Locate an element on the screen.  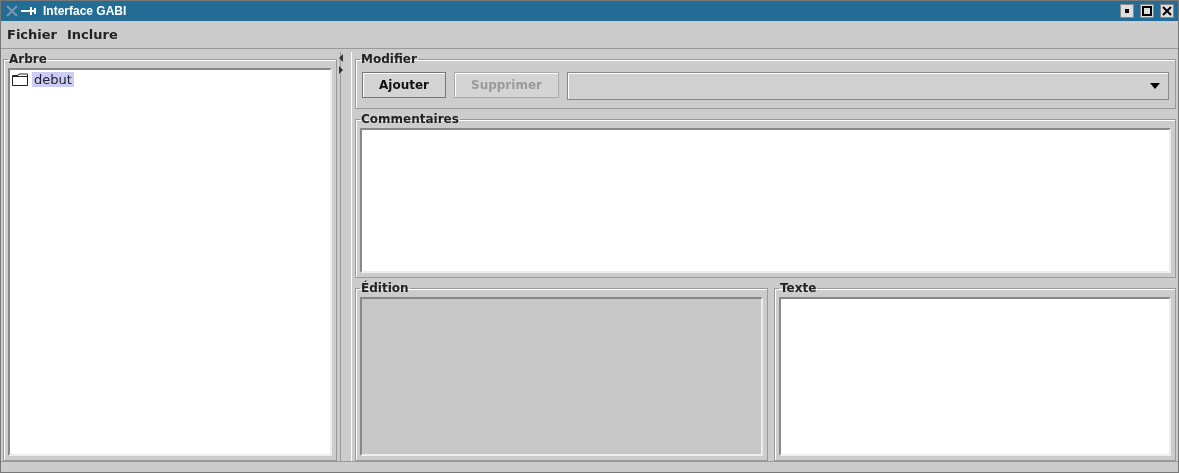
folder-icon is located at coordinates (20, 79).